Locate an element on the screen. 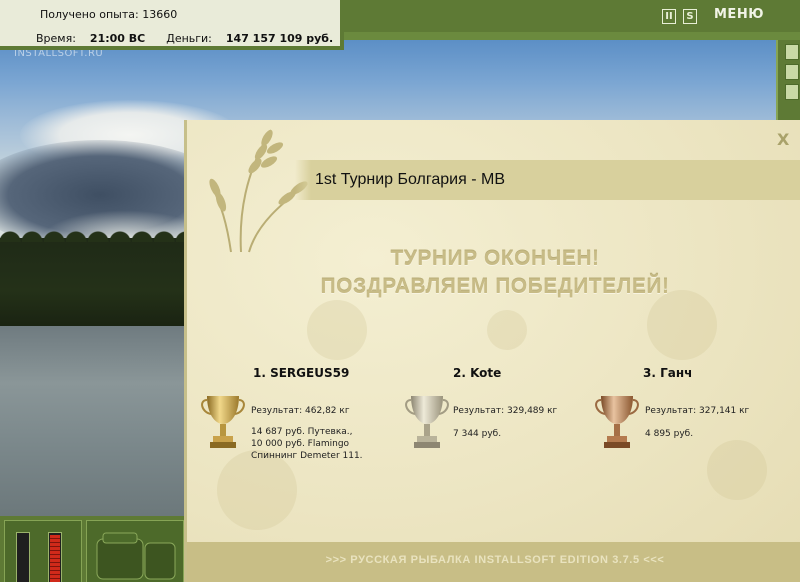  prize-line: 7 344 руб. is located at coordinates (477, 434).